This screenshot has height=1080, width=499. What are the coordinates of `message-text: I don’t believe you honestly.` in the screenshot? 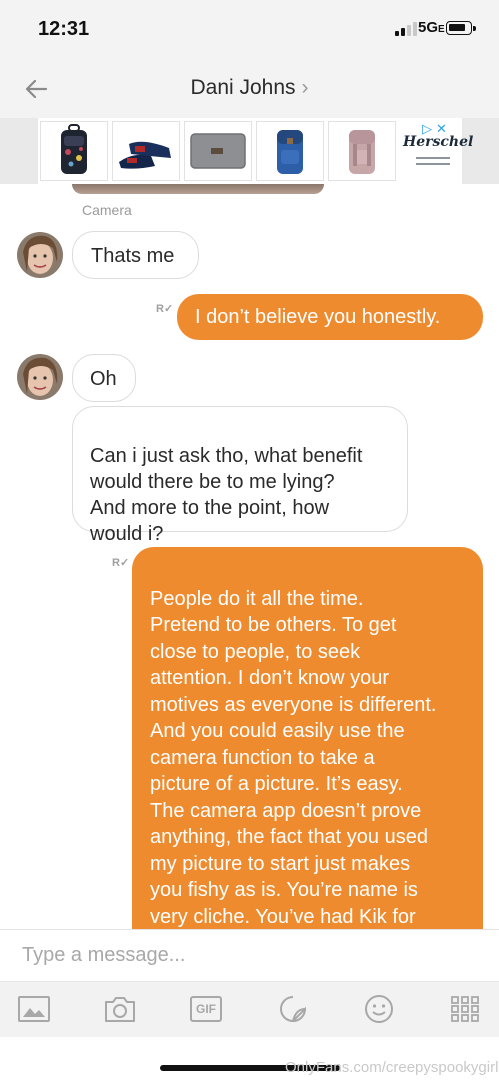 It's located at (318, 317).